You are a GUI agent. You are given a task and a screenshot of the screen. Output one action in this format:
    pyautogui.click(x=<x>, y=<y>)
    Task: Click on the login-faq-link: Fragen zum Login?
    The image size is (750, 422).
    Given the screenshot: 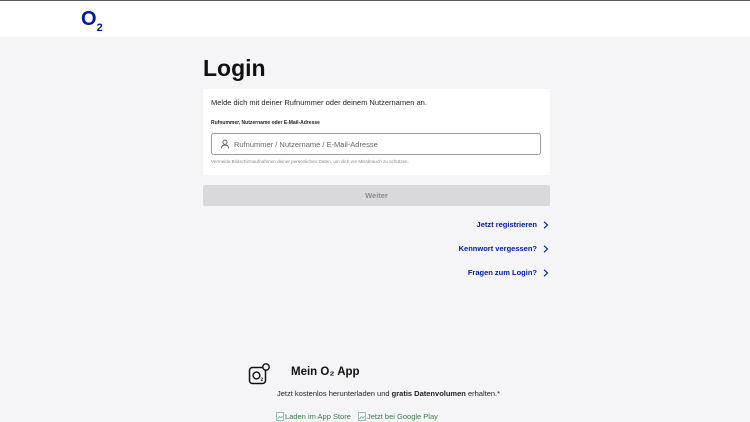 What is the action you would take?
    pyautogui.click(x=508, y=272)
    